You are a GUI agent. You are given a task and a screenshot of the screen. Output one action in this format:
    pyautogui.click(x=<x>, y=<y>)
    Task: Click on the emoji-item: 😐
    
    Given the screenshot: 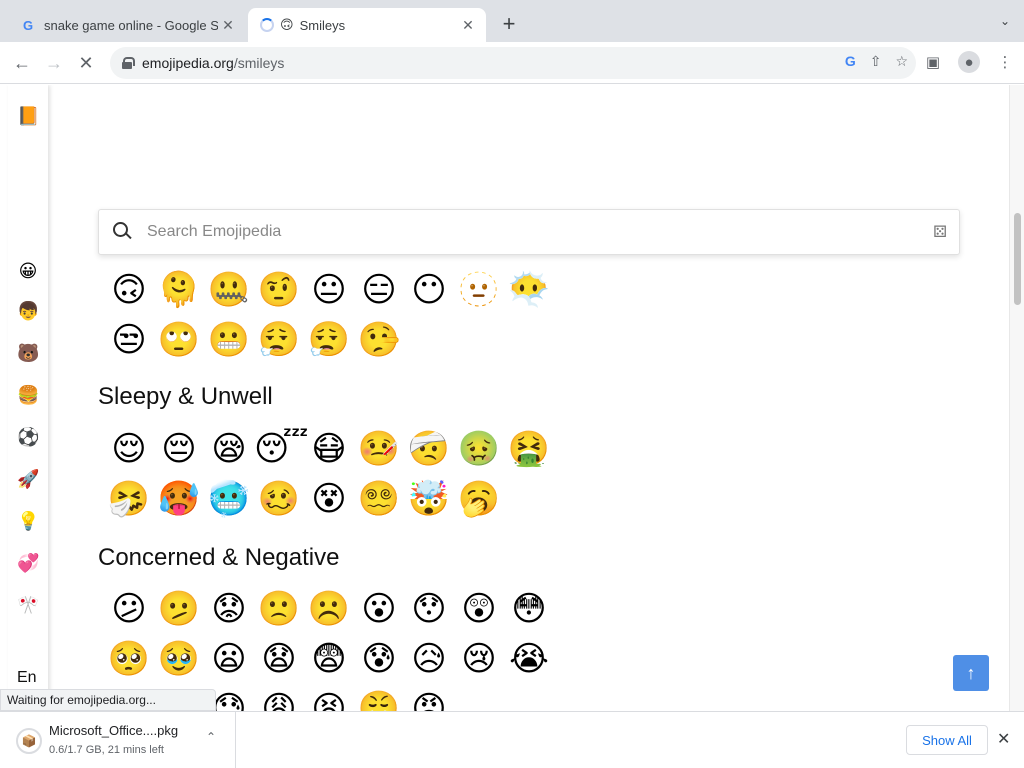 What is the action you would take?
    pyautogui.click(x=329, y=290)
    